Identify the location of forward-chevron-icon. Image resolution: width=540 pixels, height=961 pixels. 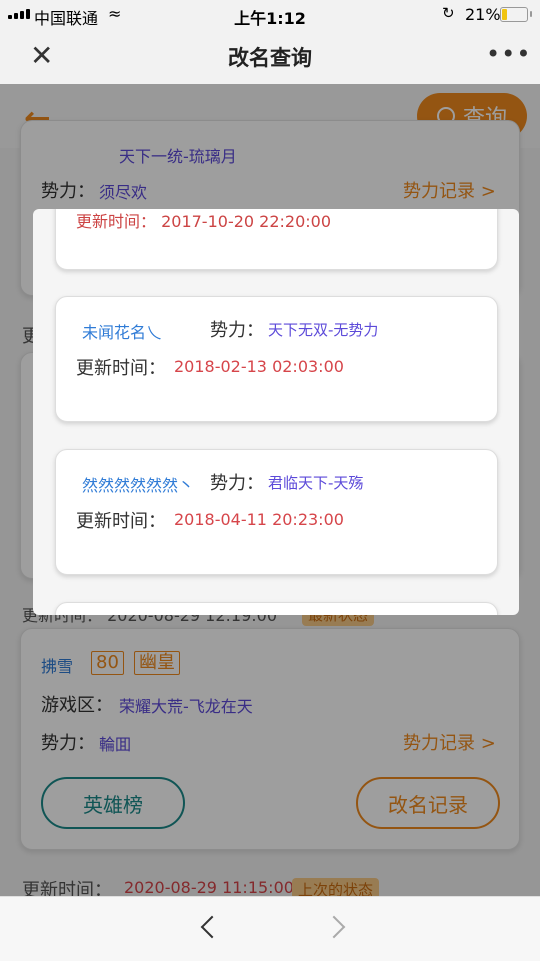
(334, 927).